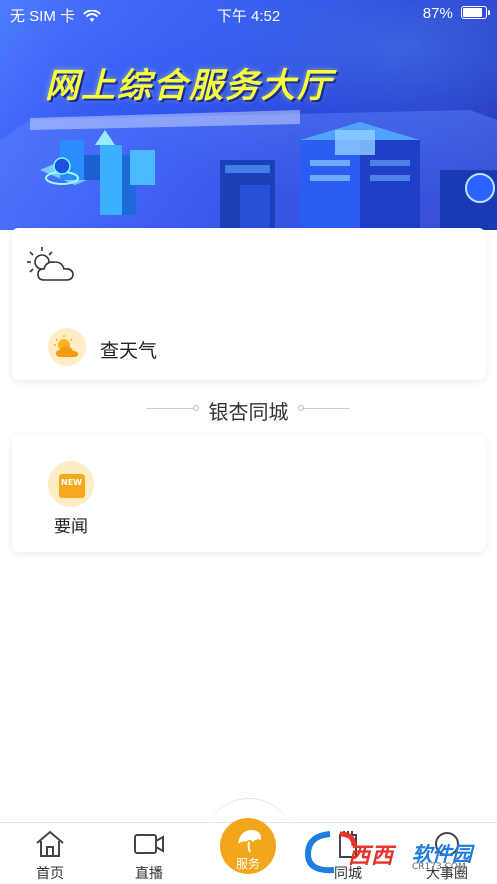 The height and width of the screenshot is (884, 497). What do you see at coordinates (149, 844) in the screenshot?
I see `video-camera-icon` at bounding box center [149, 844].